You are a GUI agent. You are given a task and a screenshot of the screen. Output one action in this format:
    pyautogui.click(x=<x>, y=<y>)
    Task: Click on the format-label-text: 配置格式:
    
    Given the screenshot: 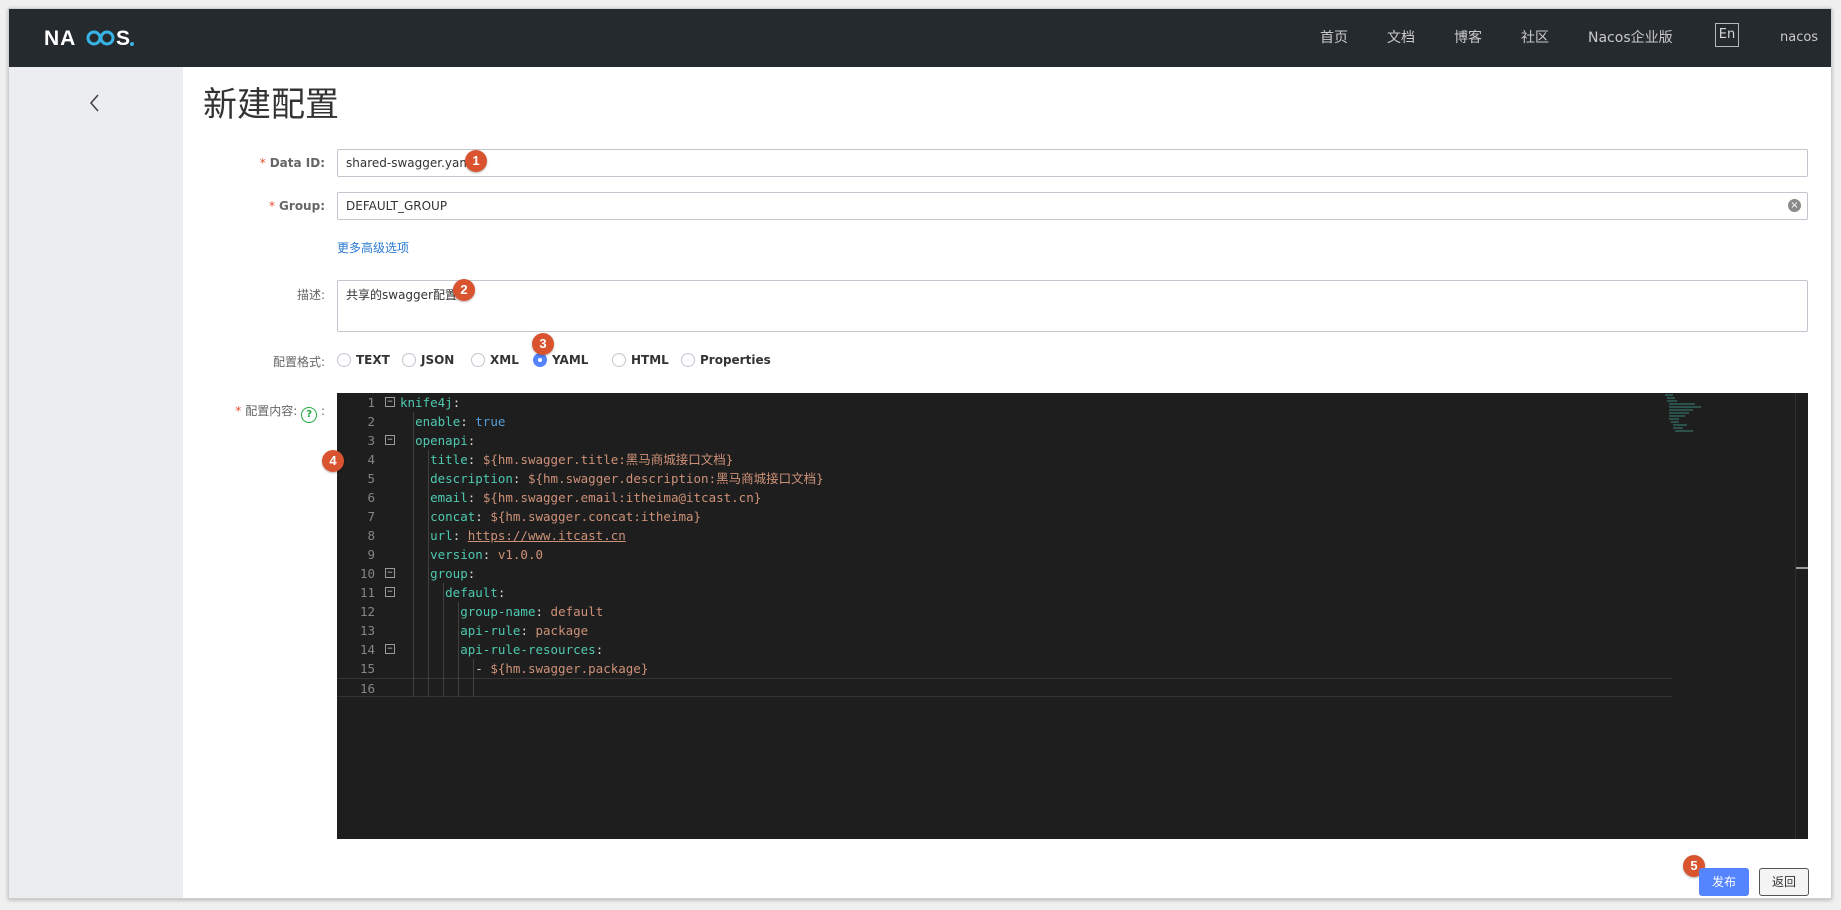 What is the action you would take?
    pyautogui.click(x=298, y=362)
    